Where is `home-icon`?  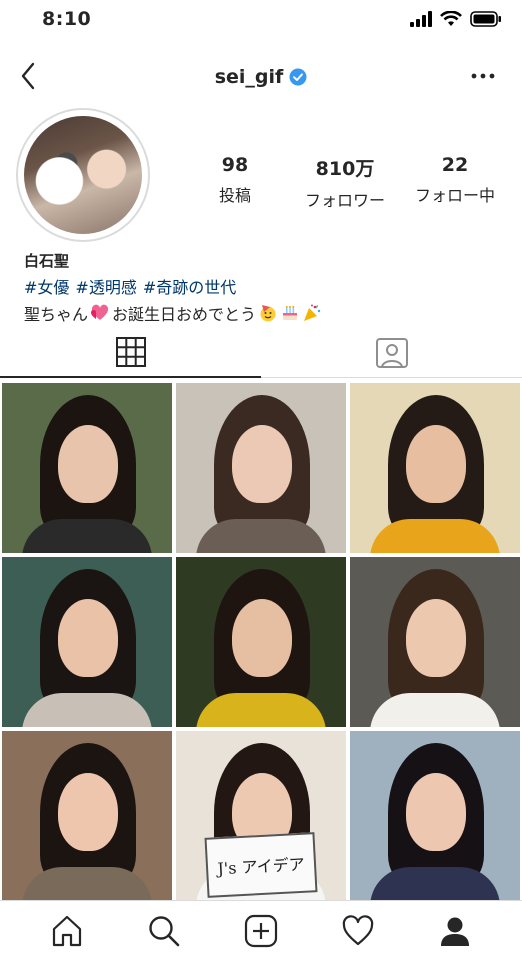
home-icon is located at coordinates (66, 930).